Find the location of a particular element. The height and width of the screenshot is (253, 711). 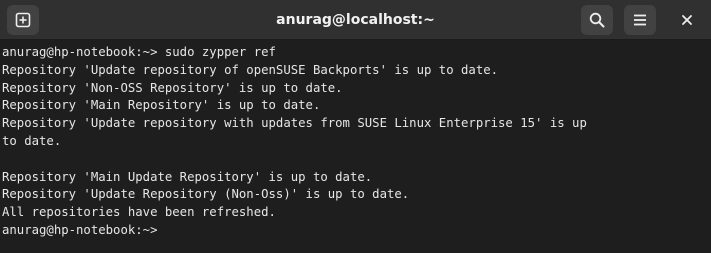

close-button is located at coordinates (687, 20).